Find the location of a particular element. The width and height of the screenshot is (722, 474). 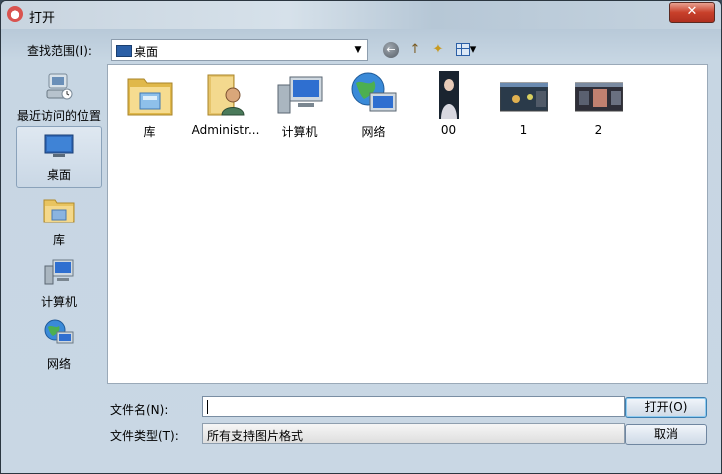

file-item-1: 1 is located at coordinates (523, 104).